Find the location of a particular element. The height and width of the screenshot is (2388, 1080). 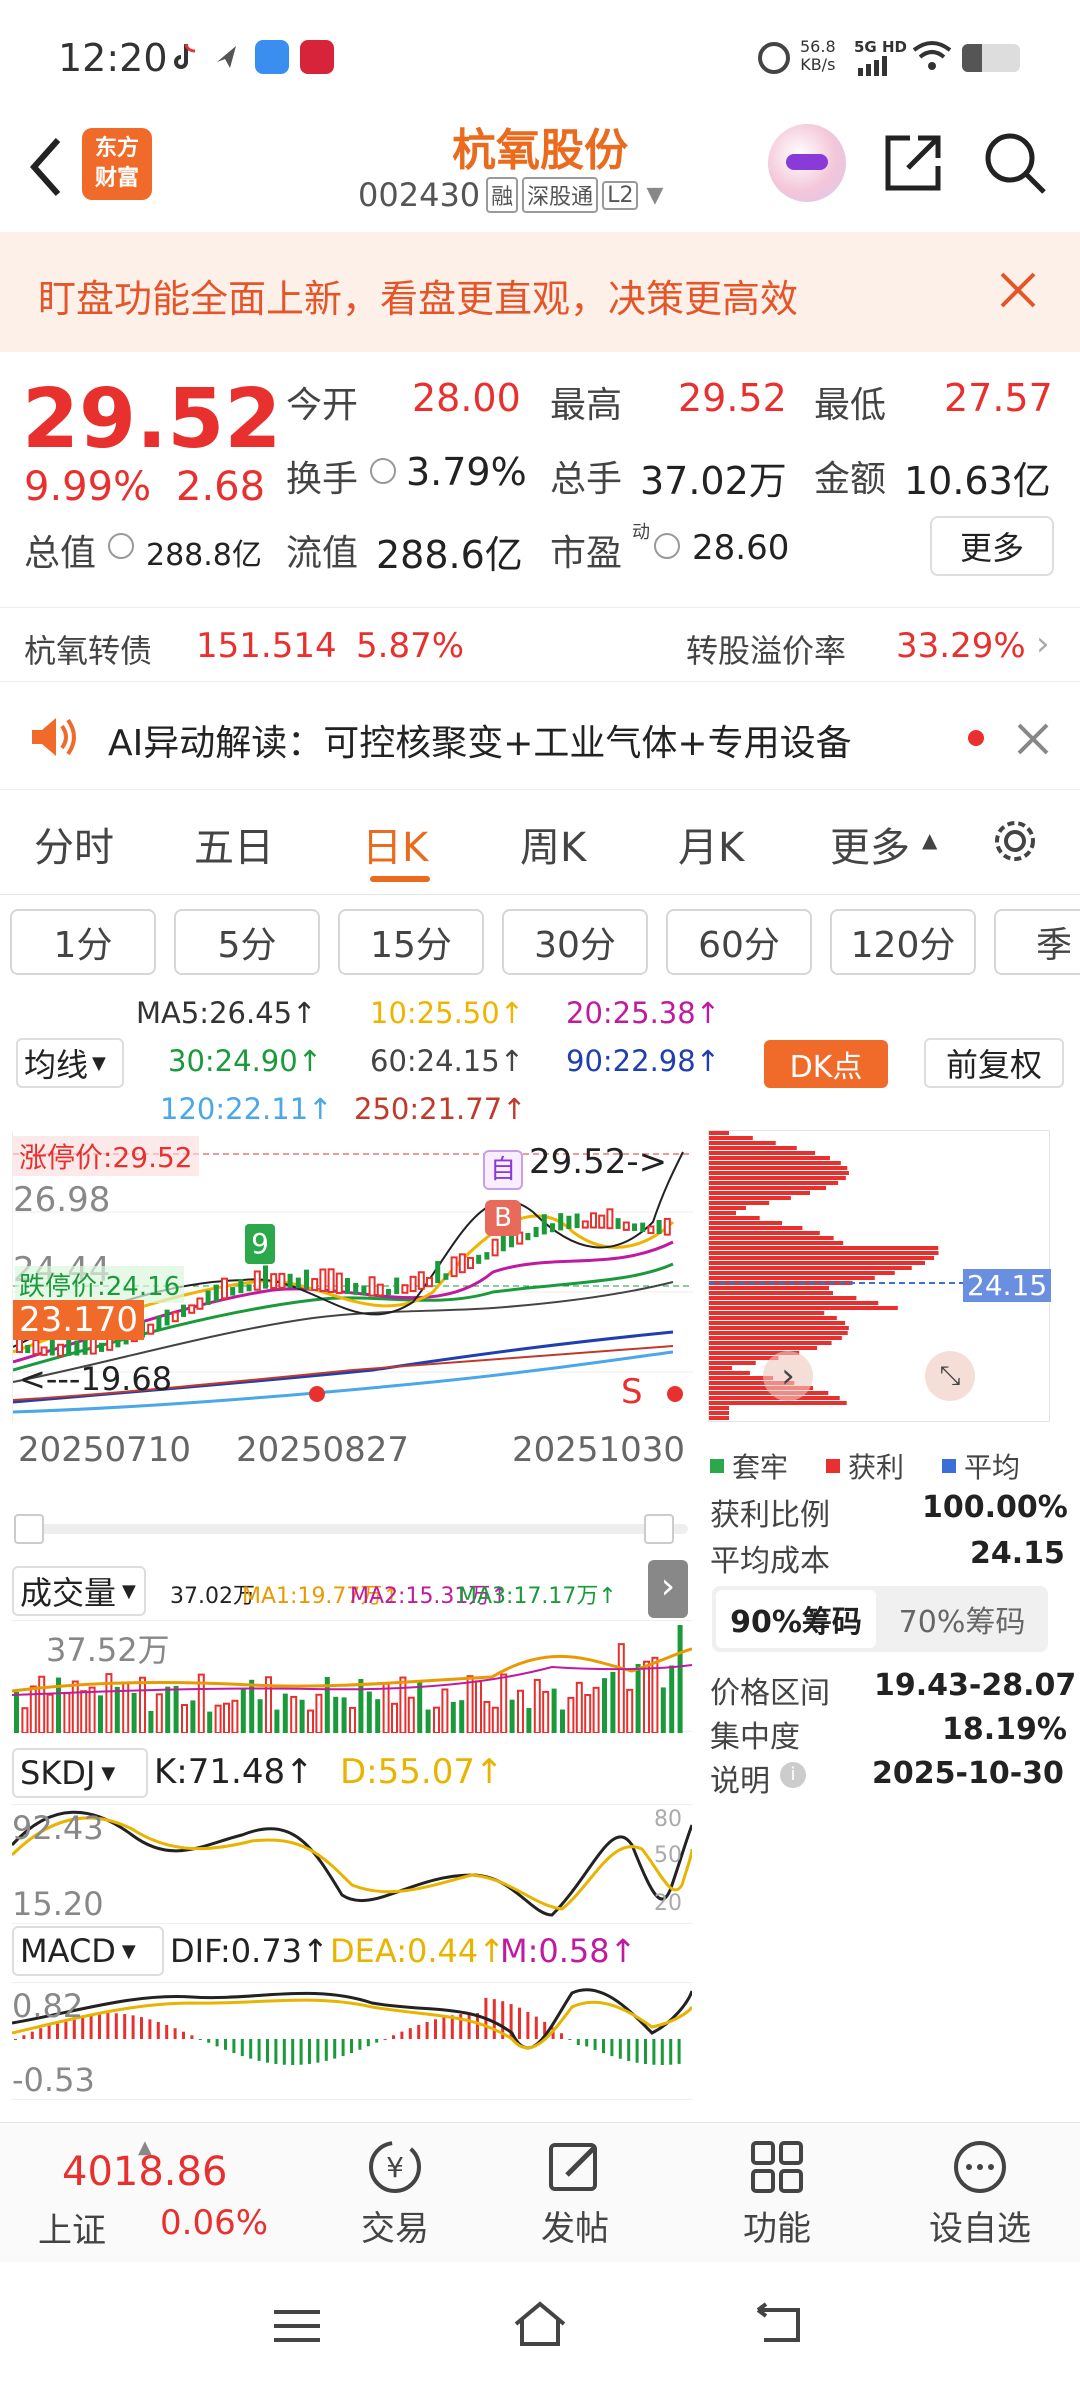

macd-select: MACD ▼ is located at coordinates (88, 1951).